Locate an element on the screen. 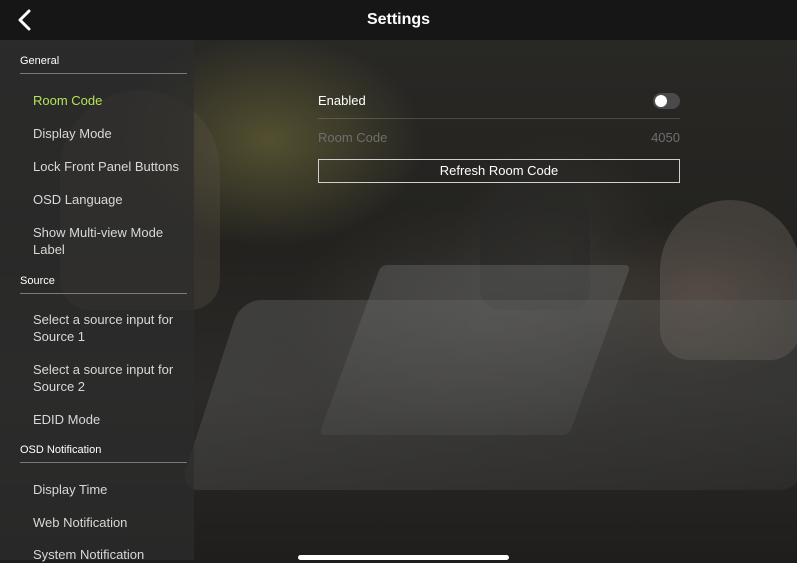  sidebar-item-room-code: Room Code is located at coordinates (110, 100).